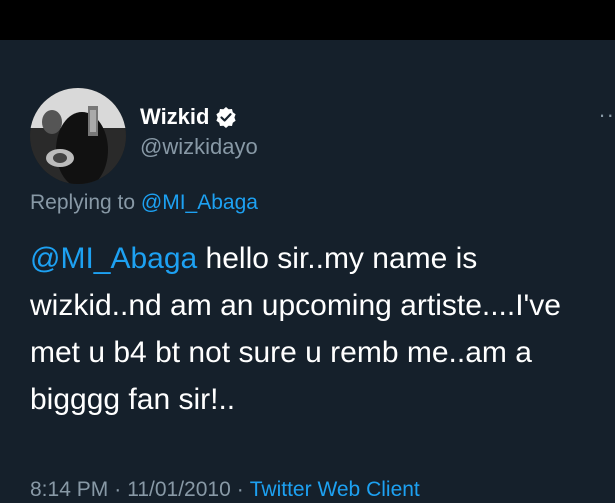  I want to click on display-name: Wizkid, so click(174, 117).